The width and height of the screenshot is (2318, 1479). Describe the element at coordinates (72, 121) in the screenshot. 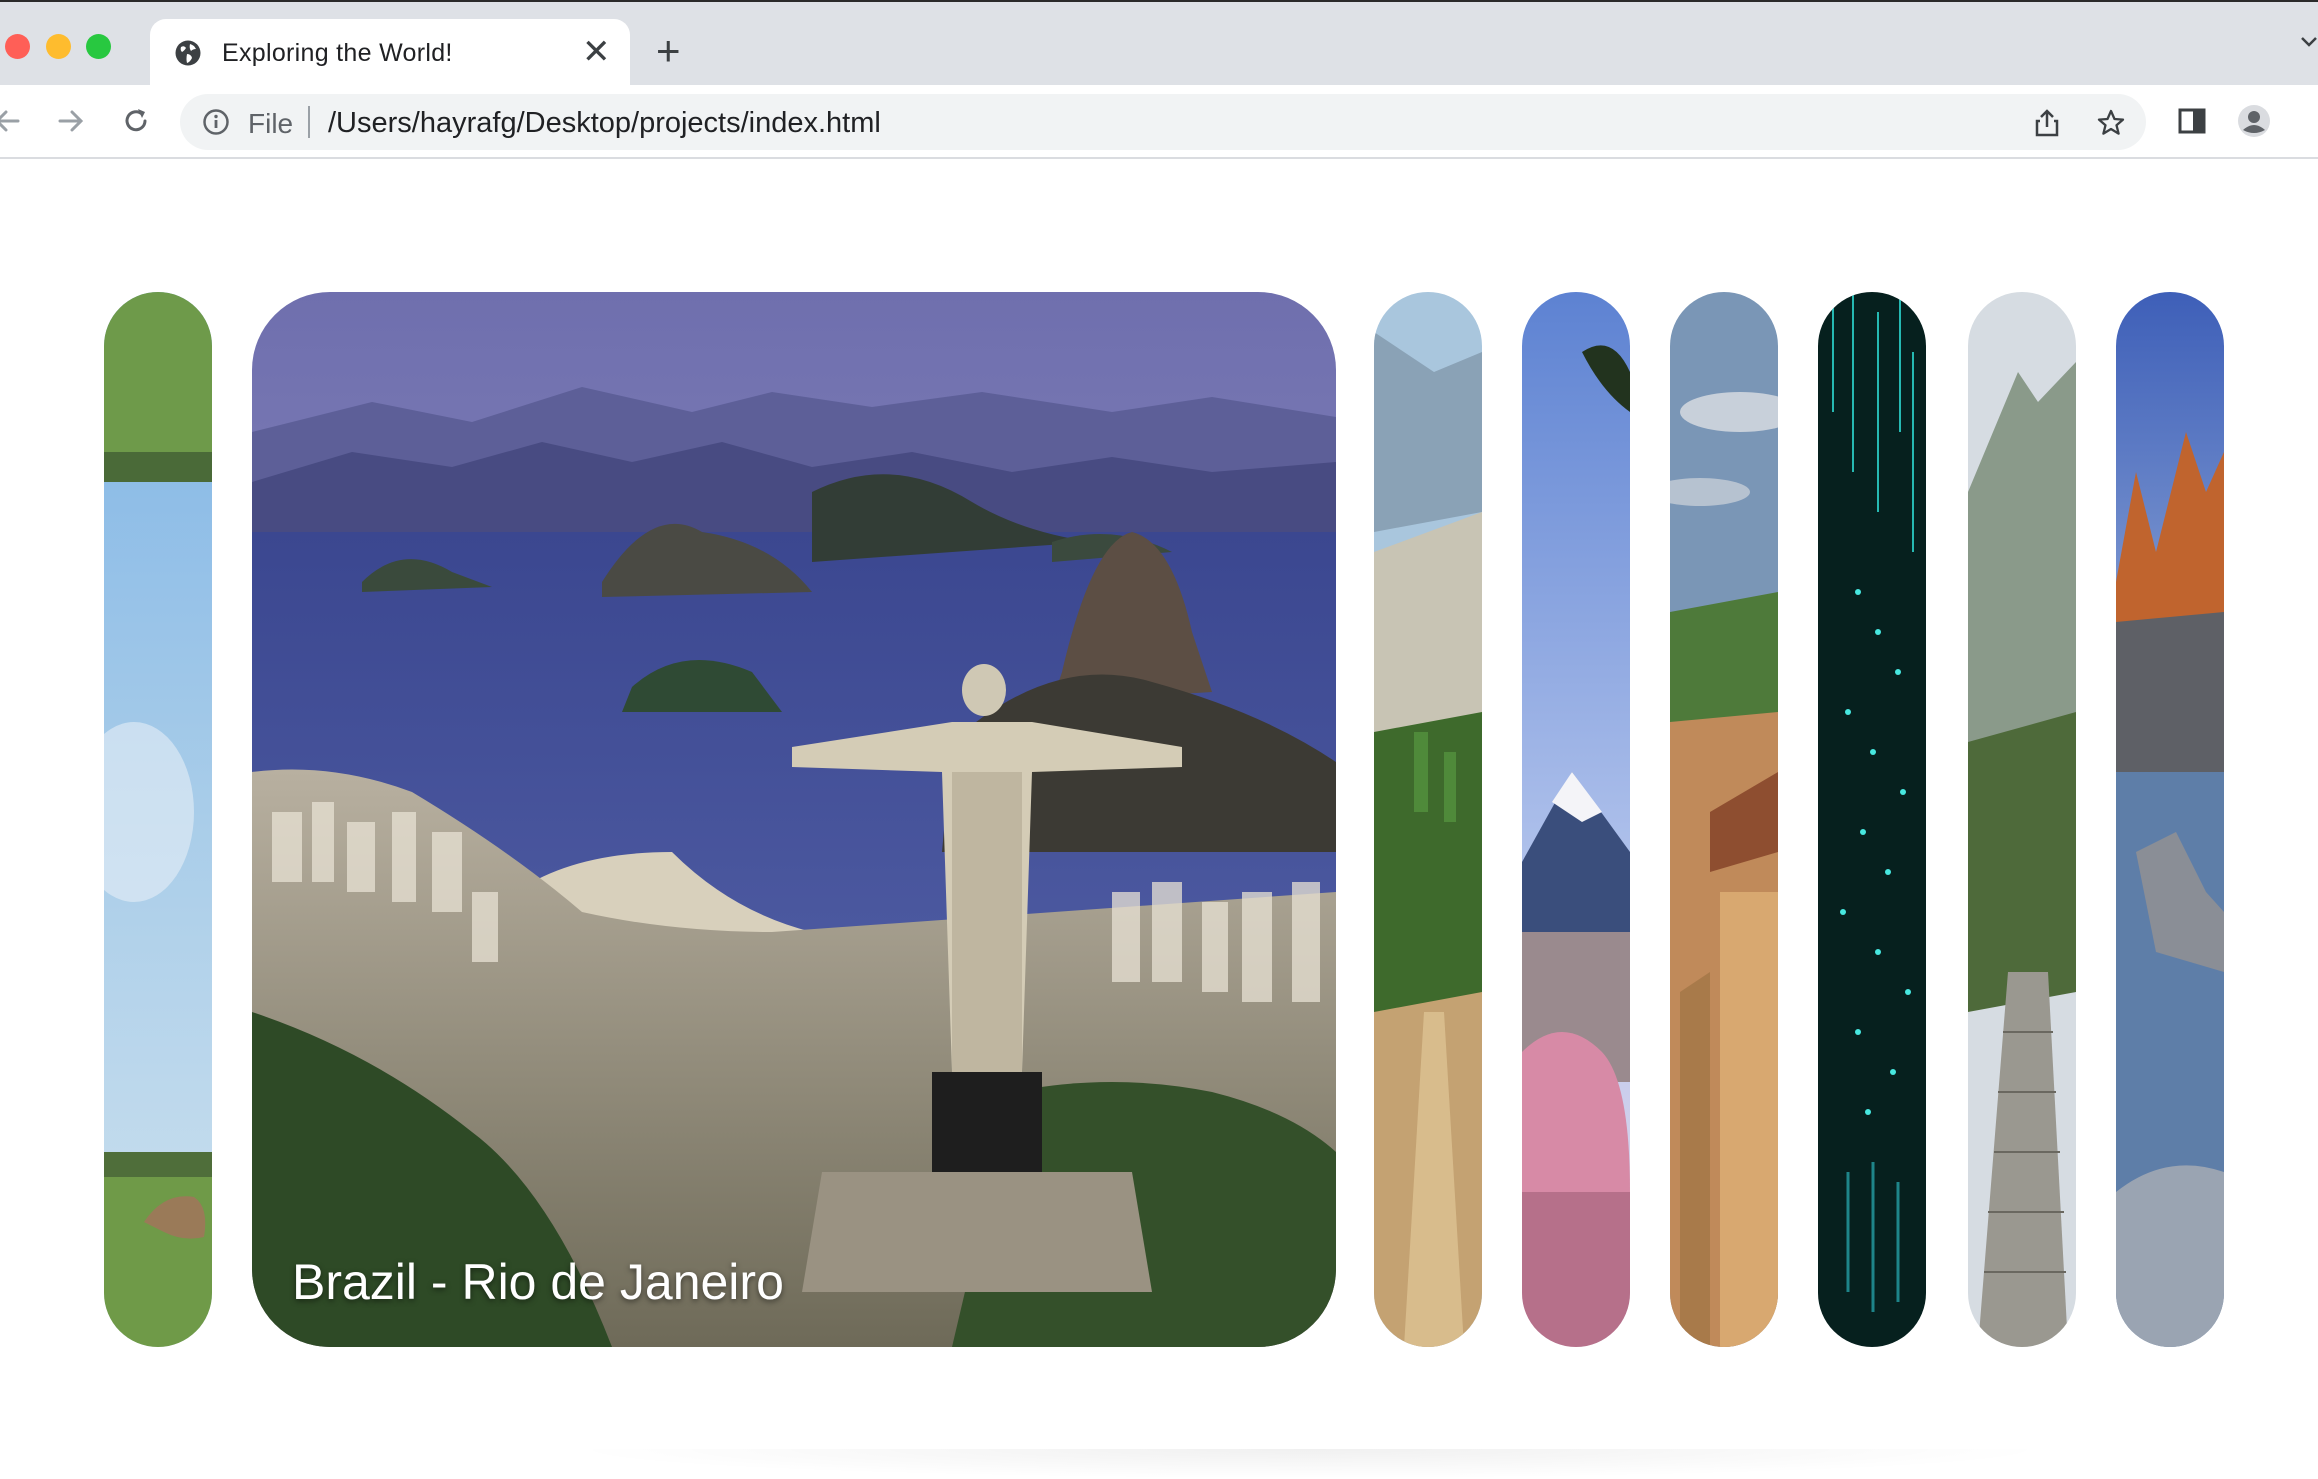

I see `forward-arrow-icon` at that location.